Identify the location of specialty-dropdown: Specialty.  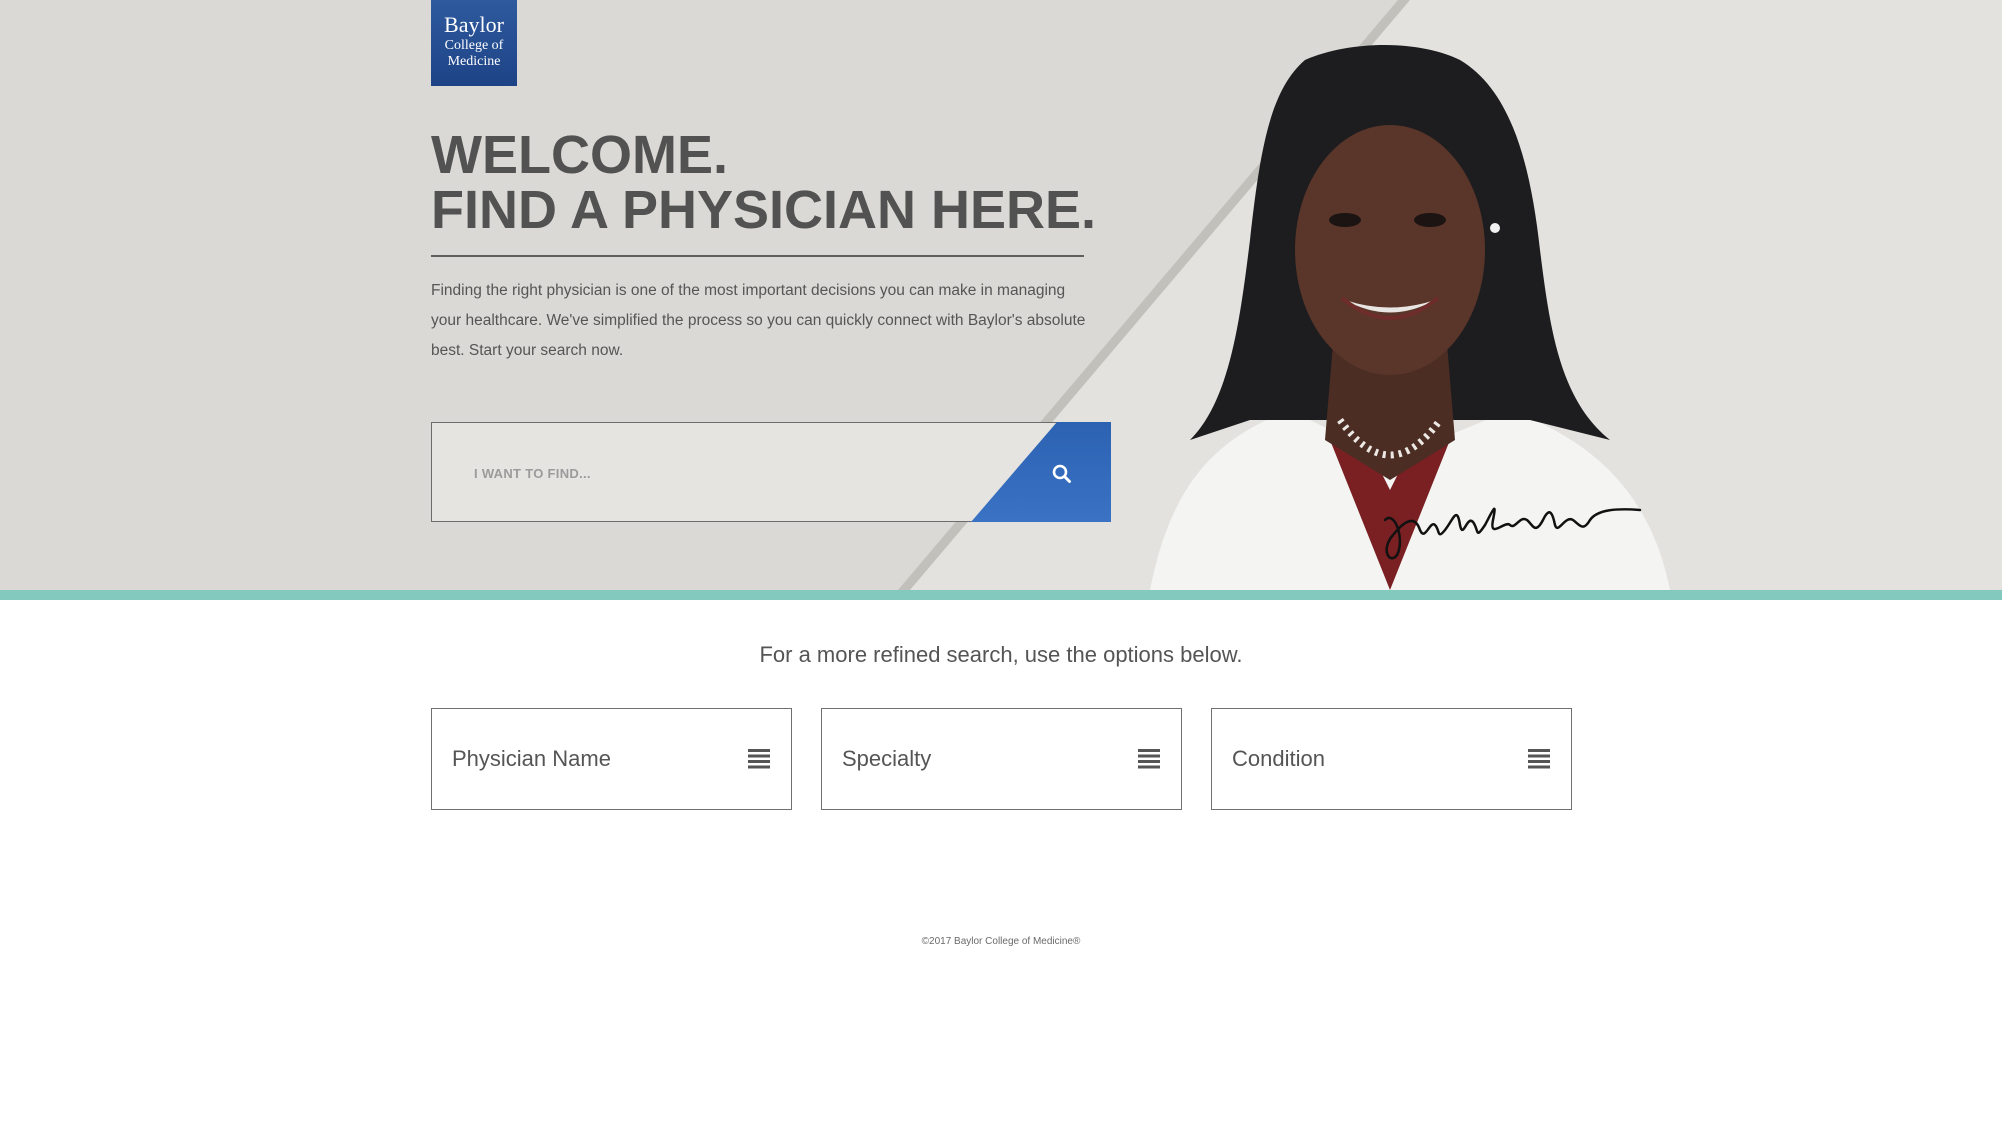
(1001, 759).